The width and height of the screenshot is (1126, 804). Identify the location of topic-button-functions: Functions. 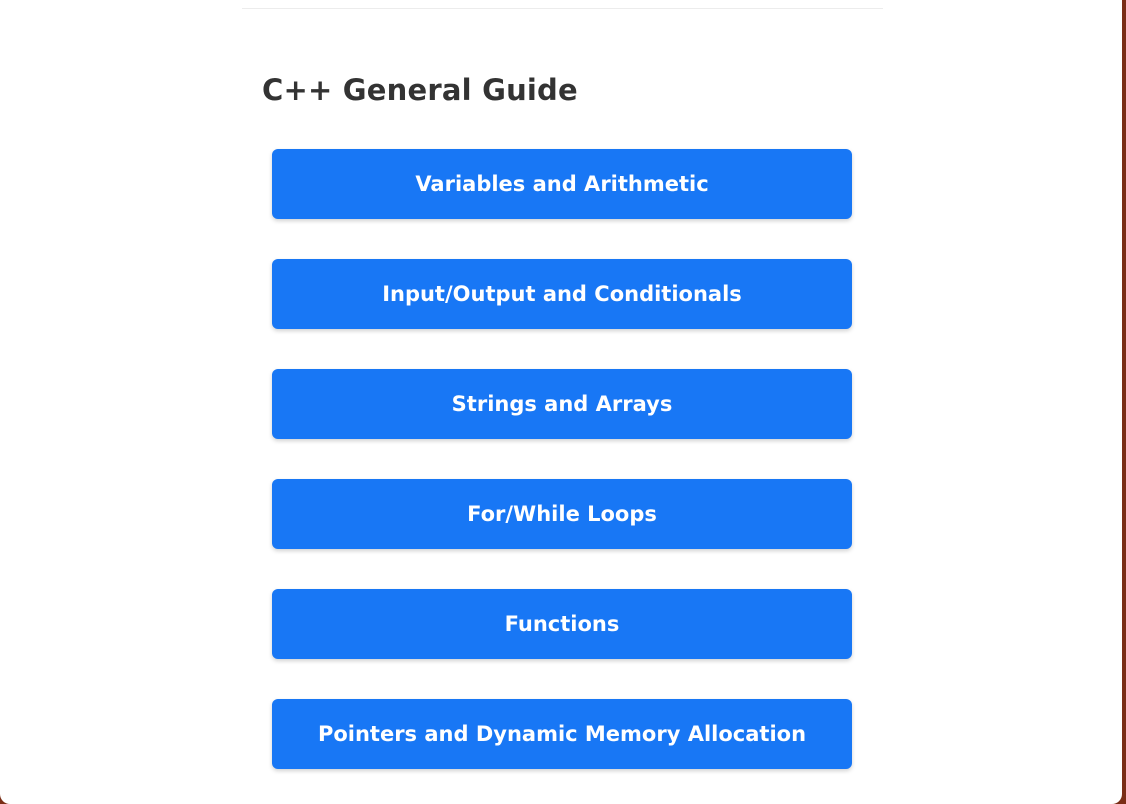
(562, 624).